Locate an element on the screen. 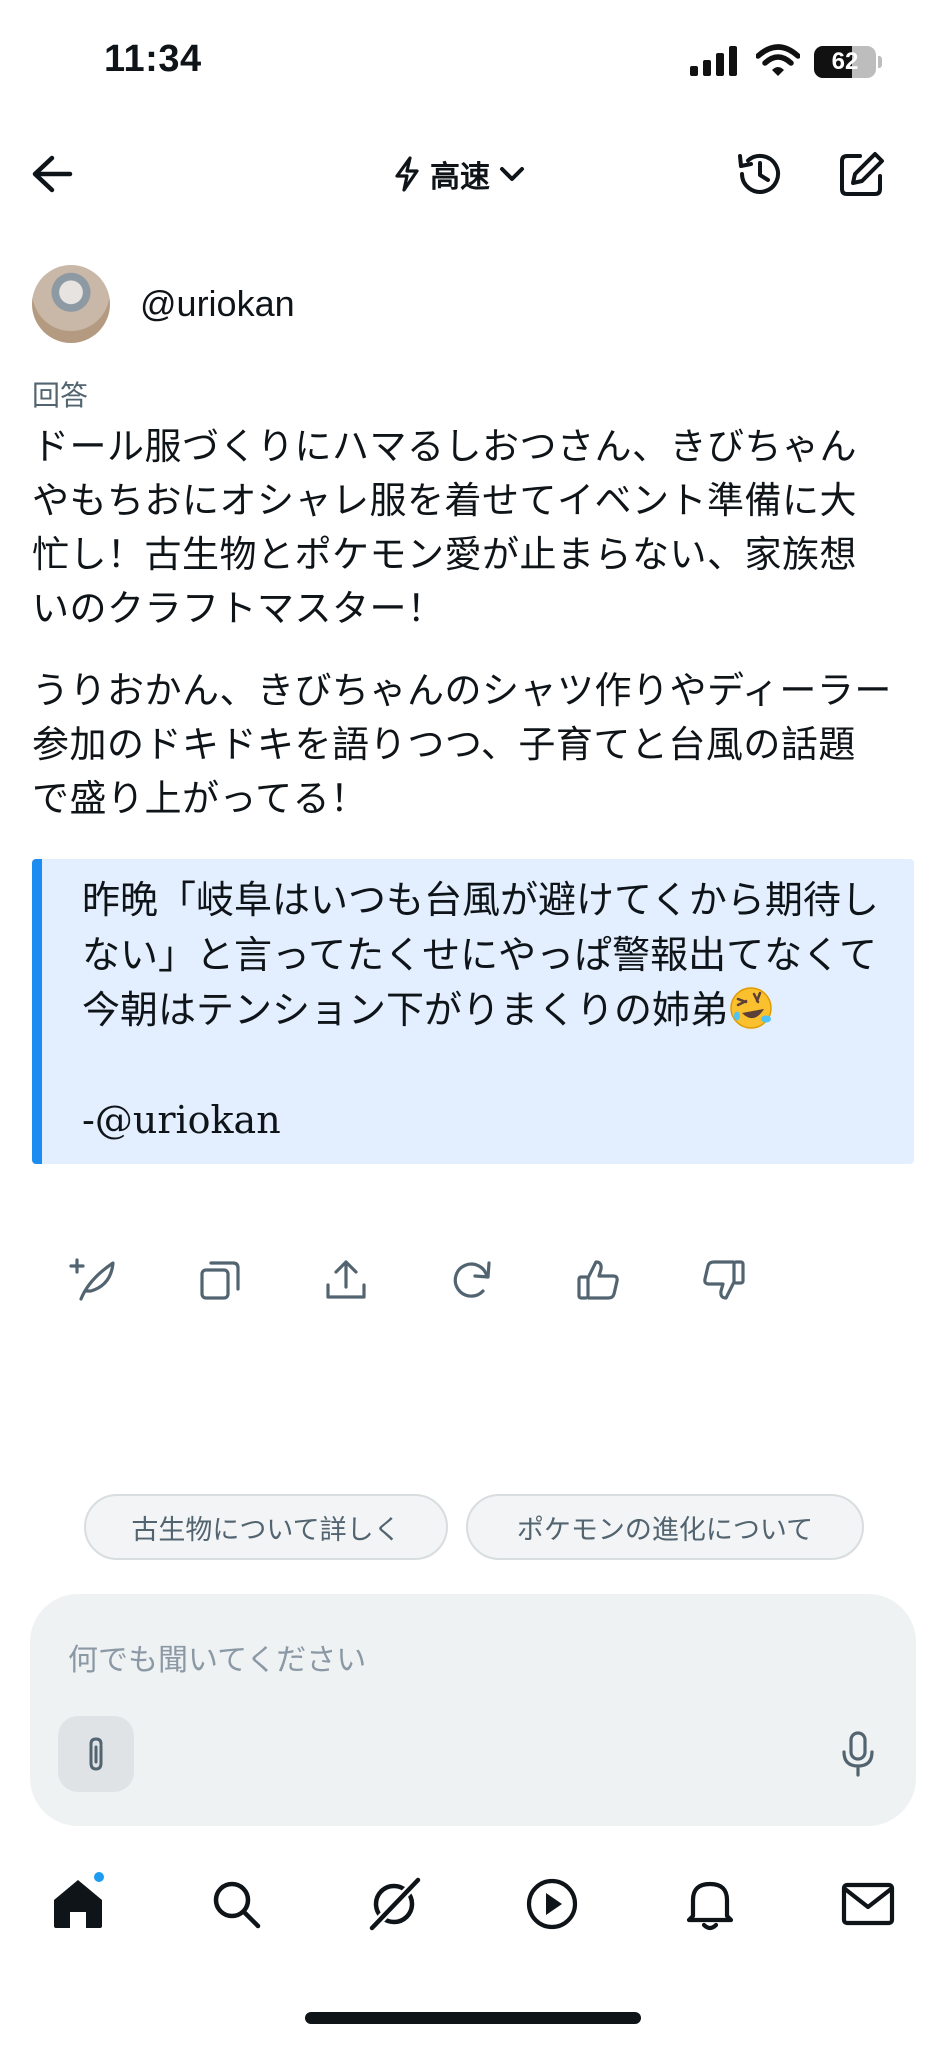 The width and height of the screenshot is (946, 2048). copy-button is located at coordinates (220, 1280).